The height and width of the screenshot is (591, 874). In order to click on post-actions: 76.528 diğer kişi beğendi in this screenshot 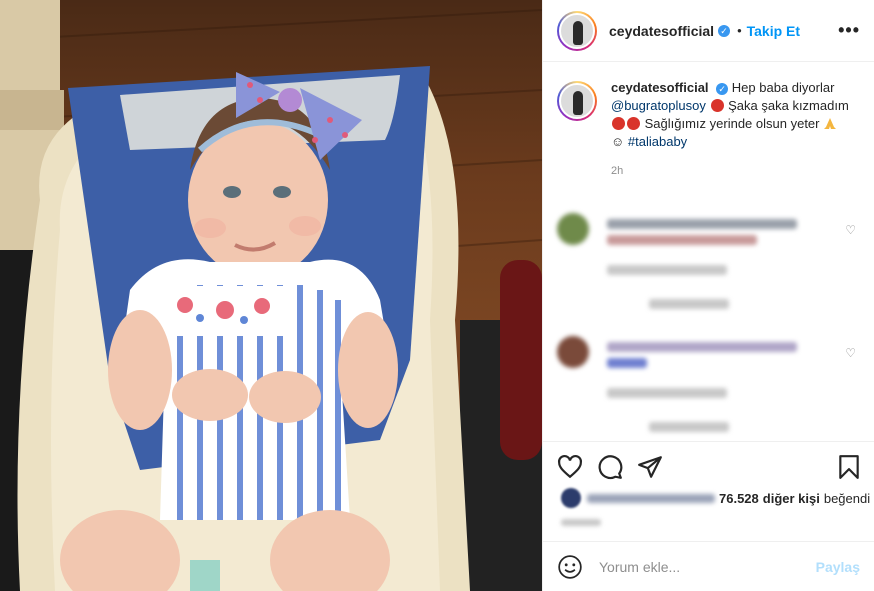, I will do `click(708, 491)`.